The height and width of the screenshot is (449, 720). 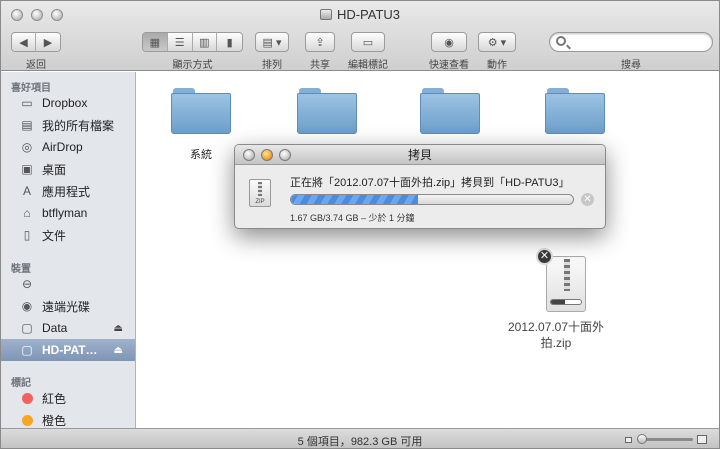 What do you see at coordinates (68, 398) in the screenshot?
I see `sidebar-item-tag-red: 紅色` at bounding box center [68, 398].